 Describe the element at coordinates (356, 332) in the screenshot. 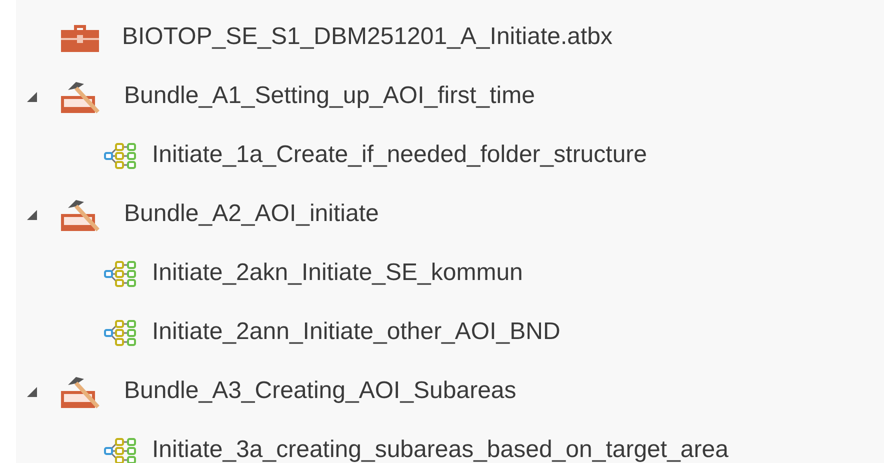

I see `model-label: Initiate_2ann_Initiate_other_AOI_BND` at that location.